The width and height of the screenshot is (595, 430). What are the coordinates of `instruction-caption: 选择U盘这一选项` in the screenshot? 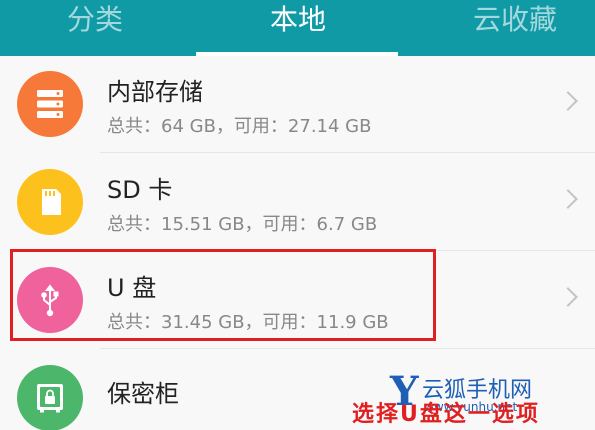 It's located at (446, 414).